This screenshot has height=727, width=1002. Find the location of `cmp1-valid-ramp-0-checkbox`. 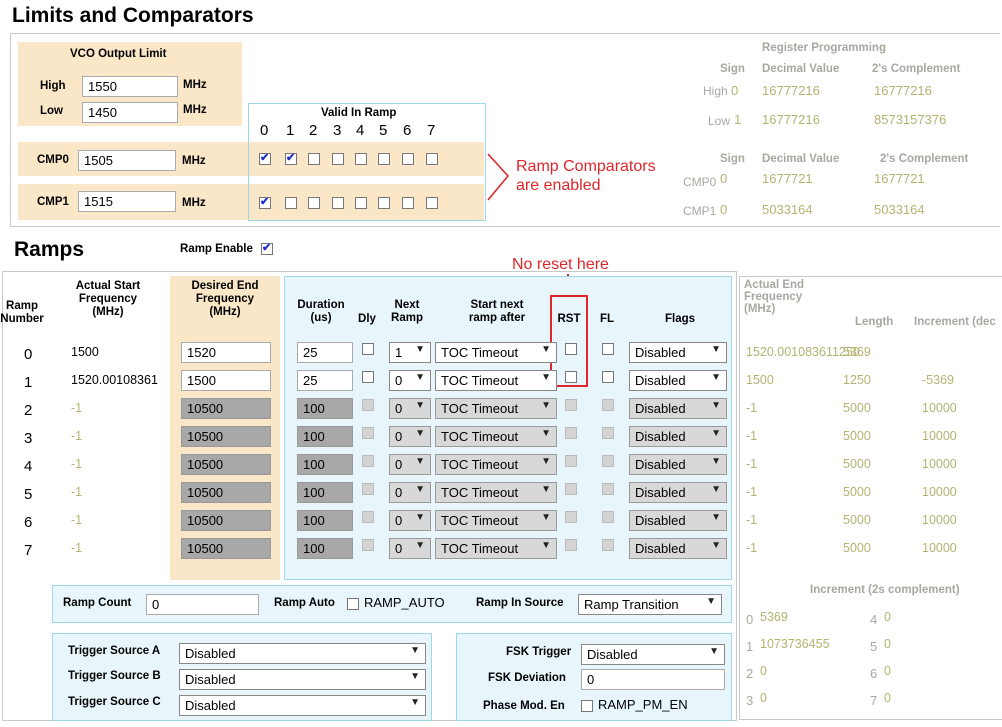

cmp1-valid-ramp-0-checkbox is located at coordinates (265, 202).